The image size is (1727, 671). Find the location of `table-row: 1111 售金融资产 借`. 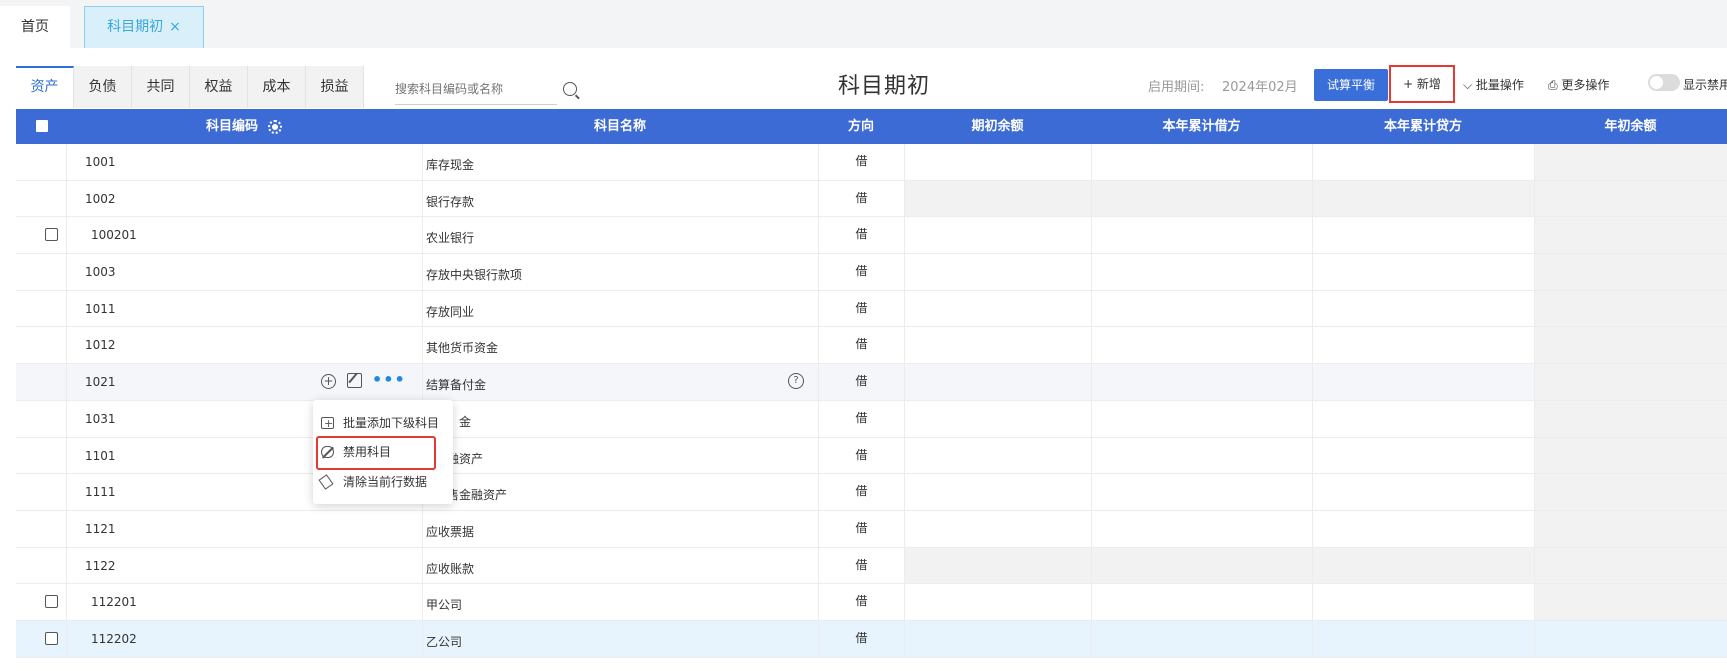

table-row: 1111 售金融资产 借 is located at coordinates (871, 492).